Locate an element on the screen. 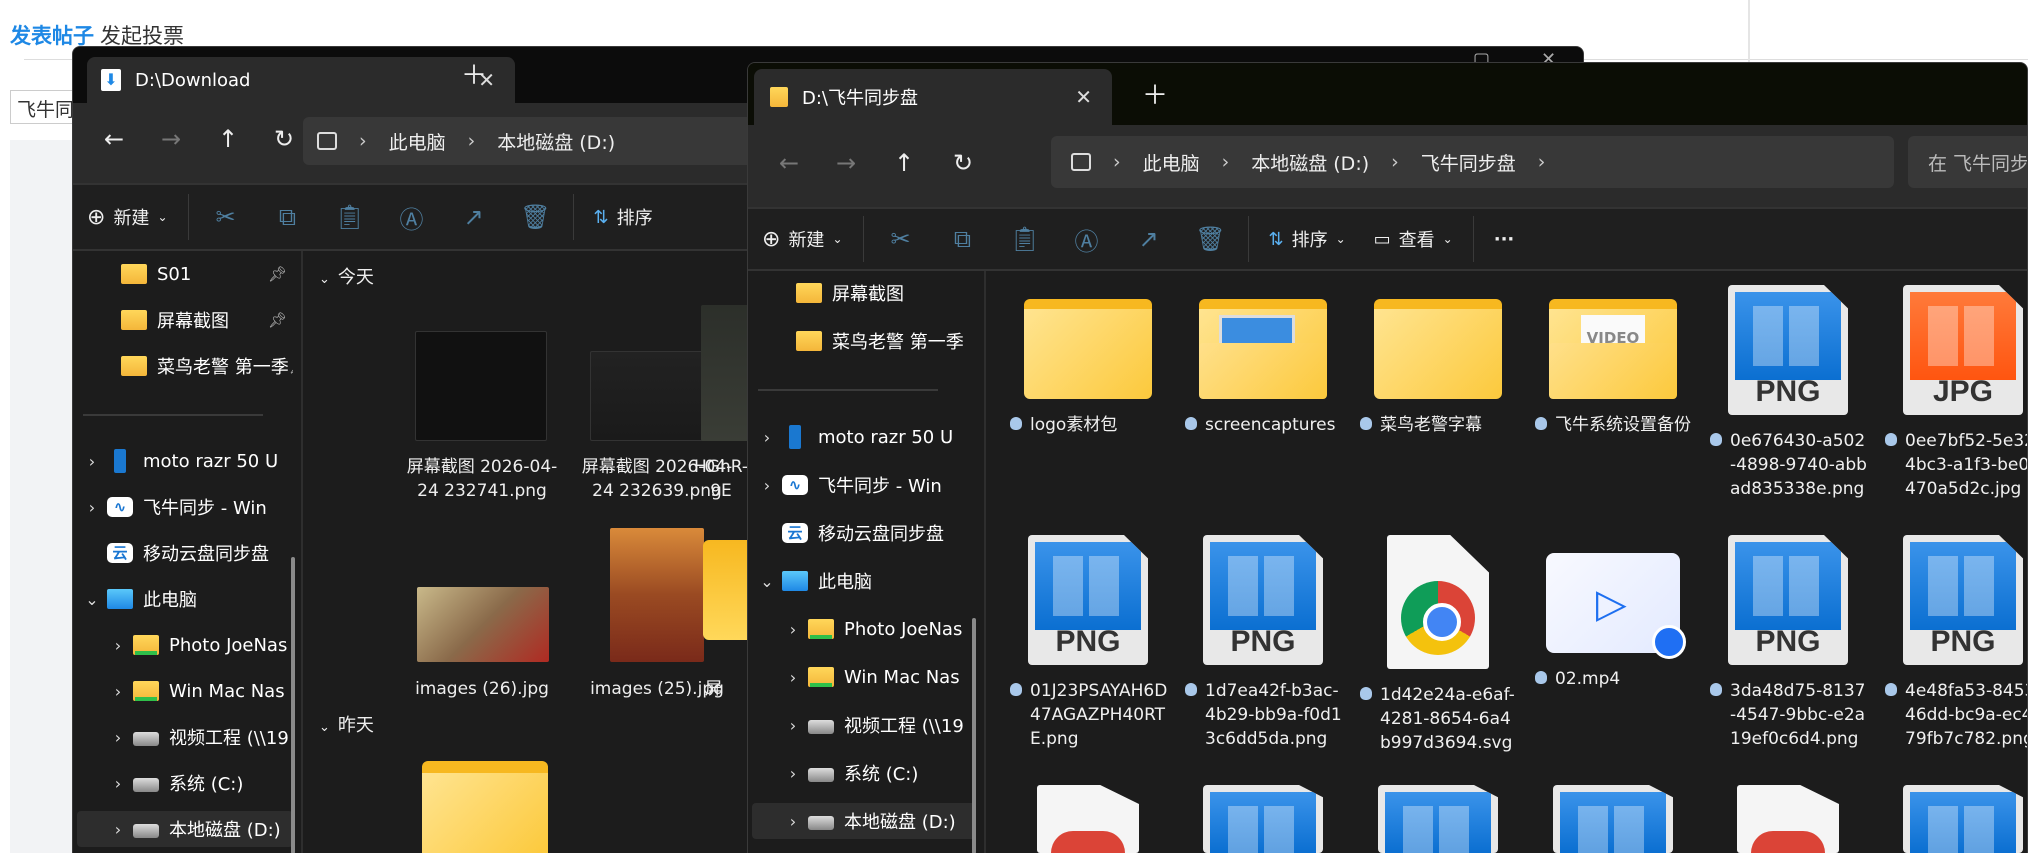 The height and width of the screenshot is (853, 2028). file-item: 飞牛系统设置备份 is located at coordinates (1613, 361).